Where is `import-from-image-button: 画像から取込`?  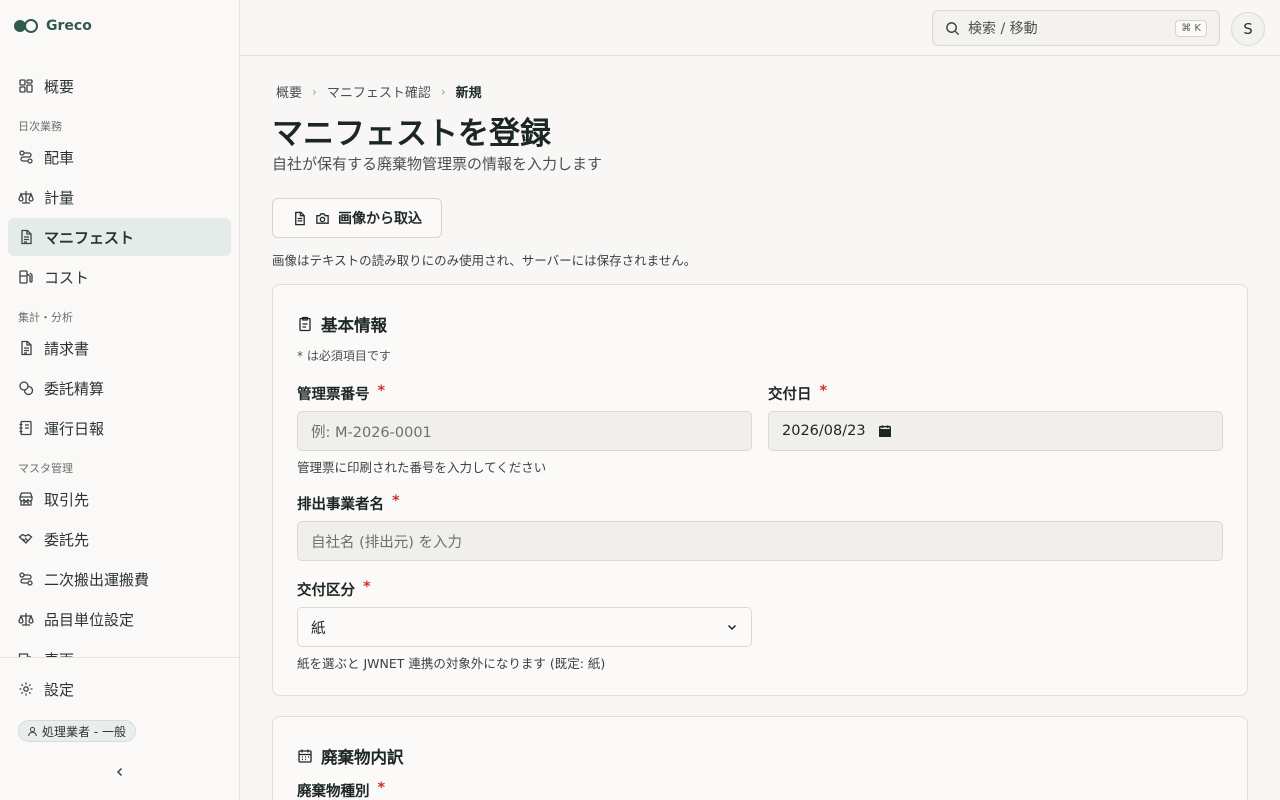 import-from-image-button: 画像から取込 is located at coordinates (357, 218).